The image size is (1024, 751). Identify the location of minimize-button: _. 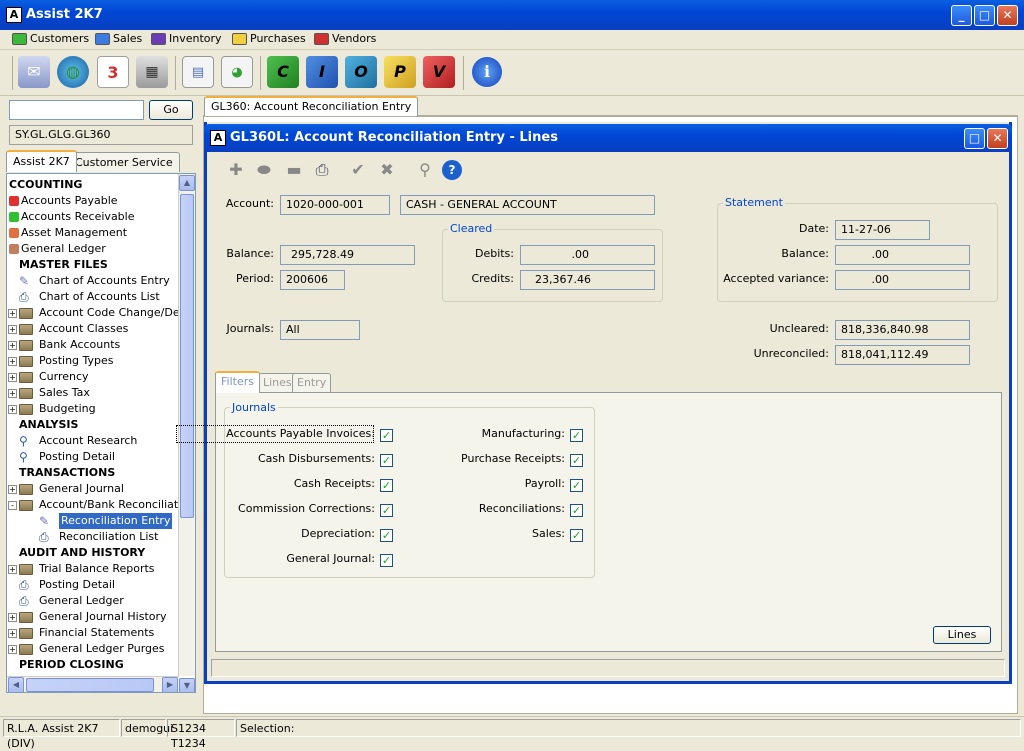
(961, 15).